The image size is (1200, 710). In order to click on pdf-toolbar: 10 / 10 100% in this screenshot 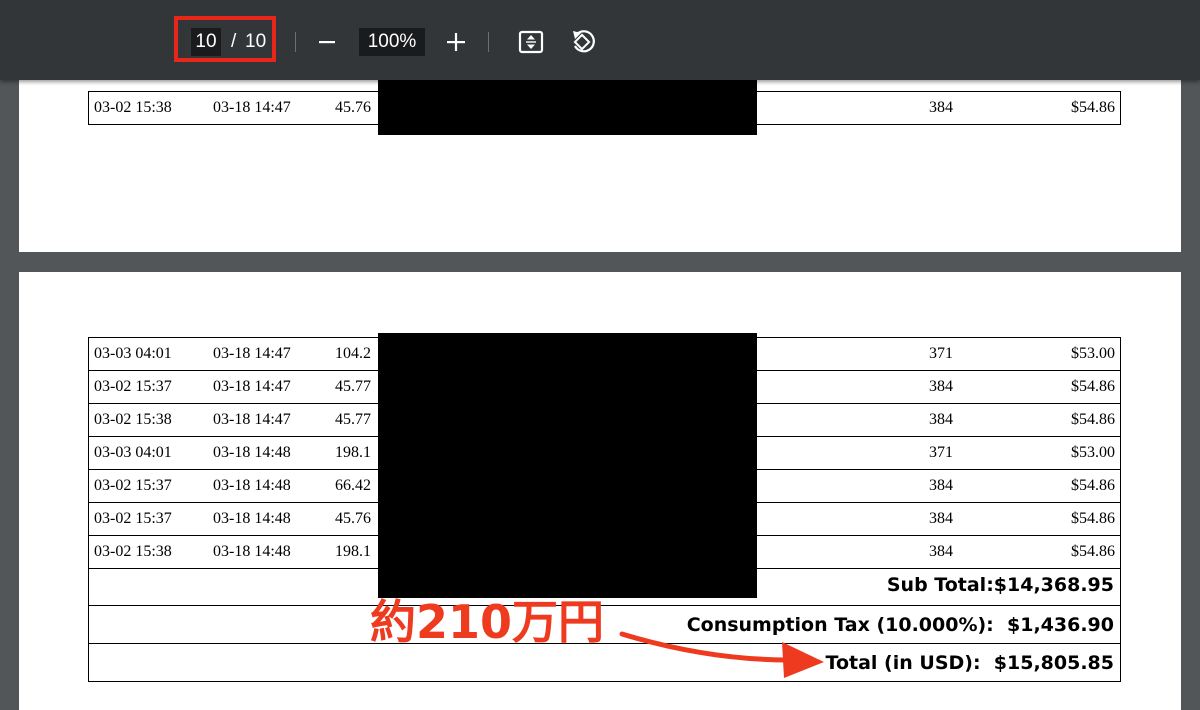, I will do `click(600, 40)`.